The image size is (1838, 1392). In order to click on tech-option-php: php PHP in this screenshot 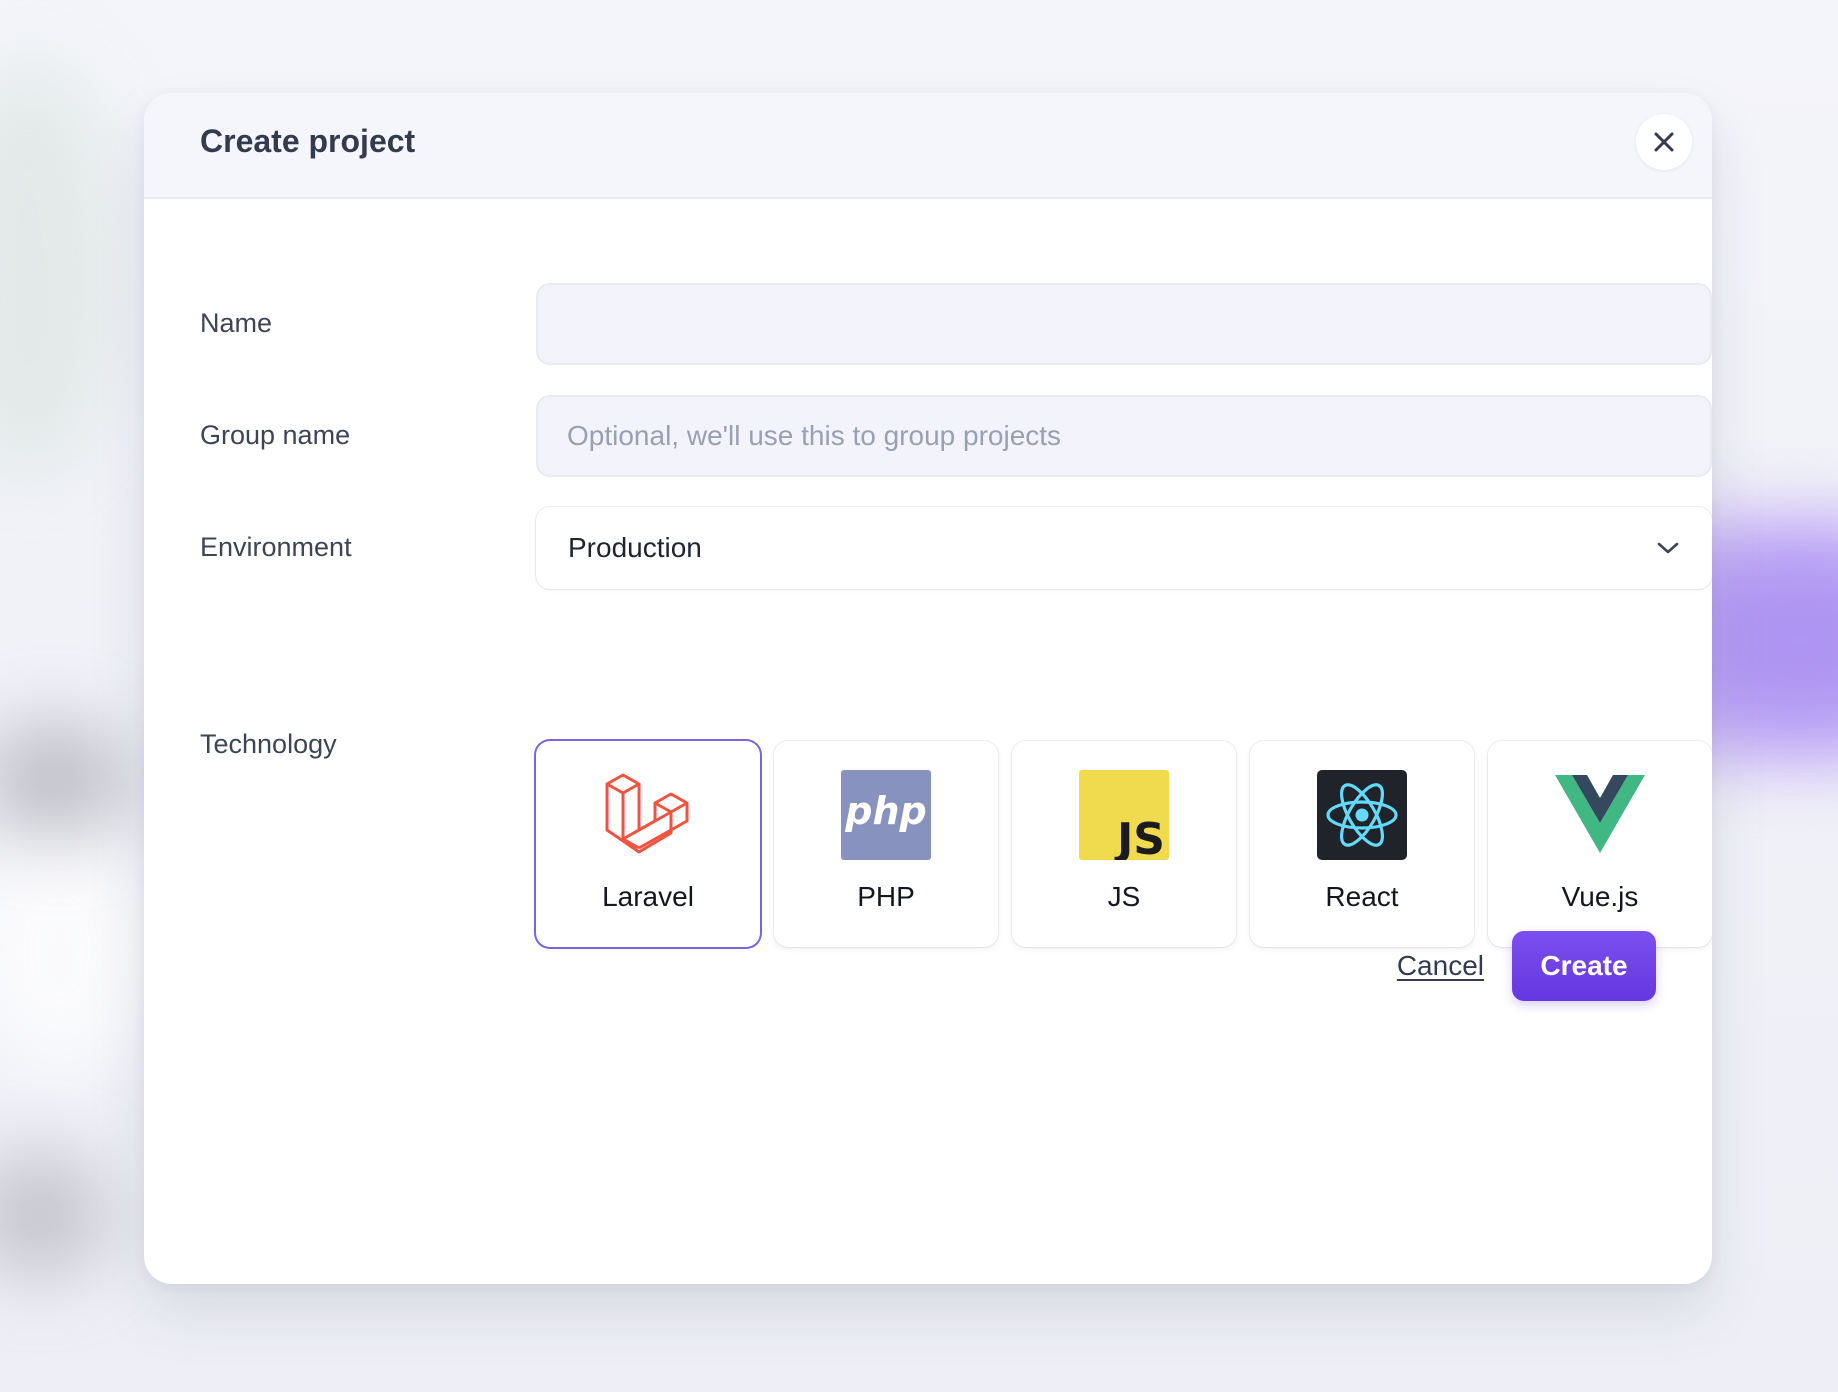, I will do `click(886, 844)`.